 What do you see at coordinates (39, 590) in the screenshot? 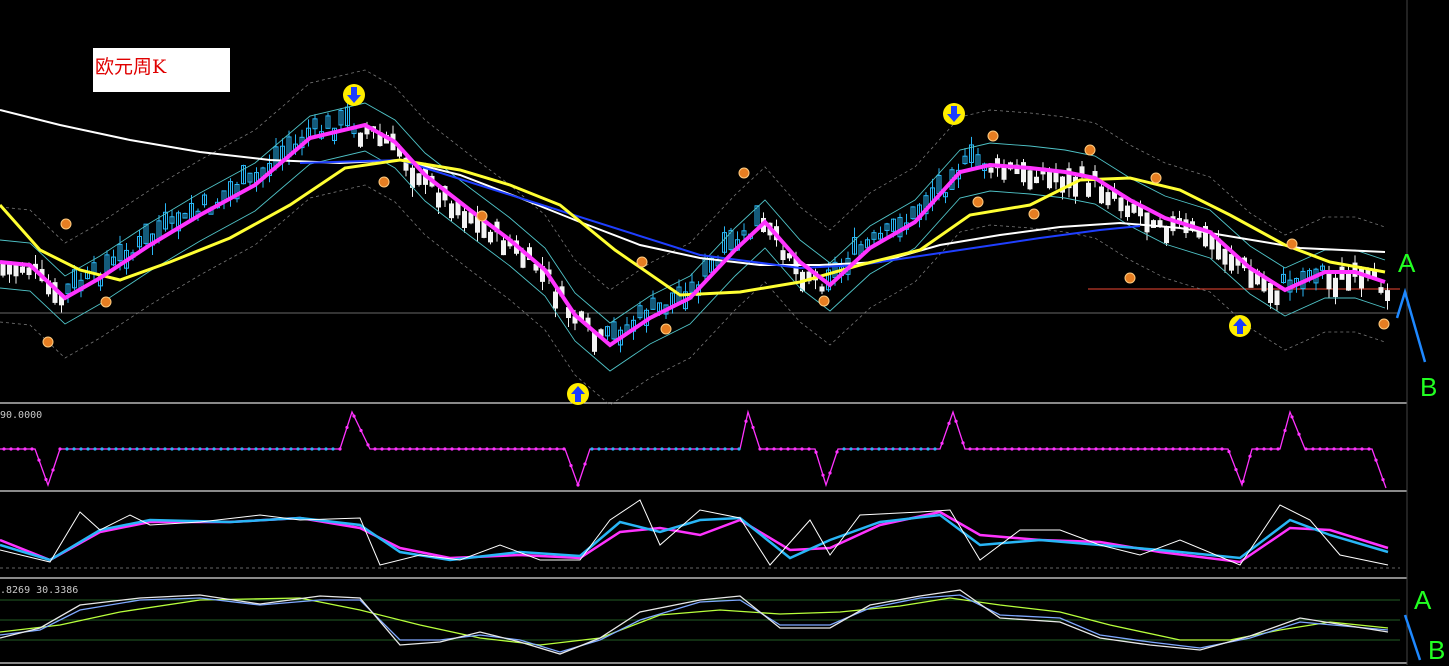
I see `indicator-readout-2: .8269 30.3386` at bounding box center [39, 590].